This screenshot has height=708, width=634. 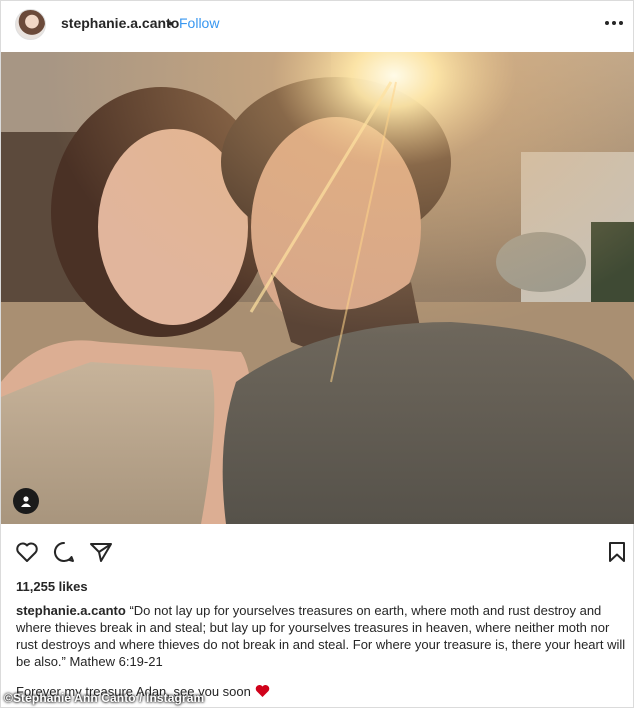 What do you see at coordinates (52, 586) in the screenshot?
I see `likes-count: 11,255 likes` at bounding box center [52, 586].